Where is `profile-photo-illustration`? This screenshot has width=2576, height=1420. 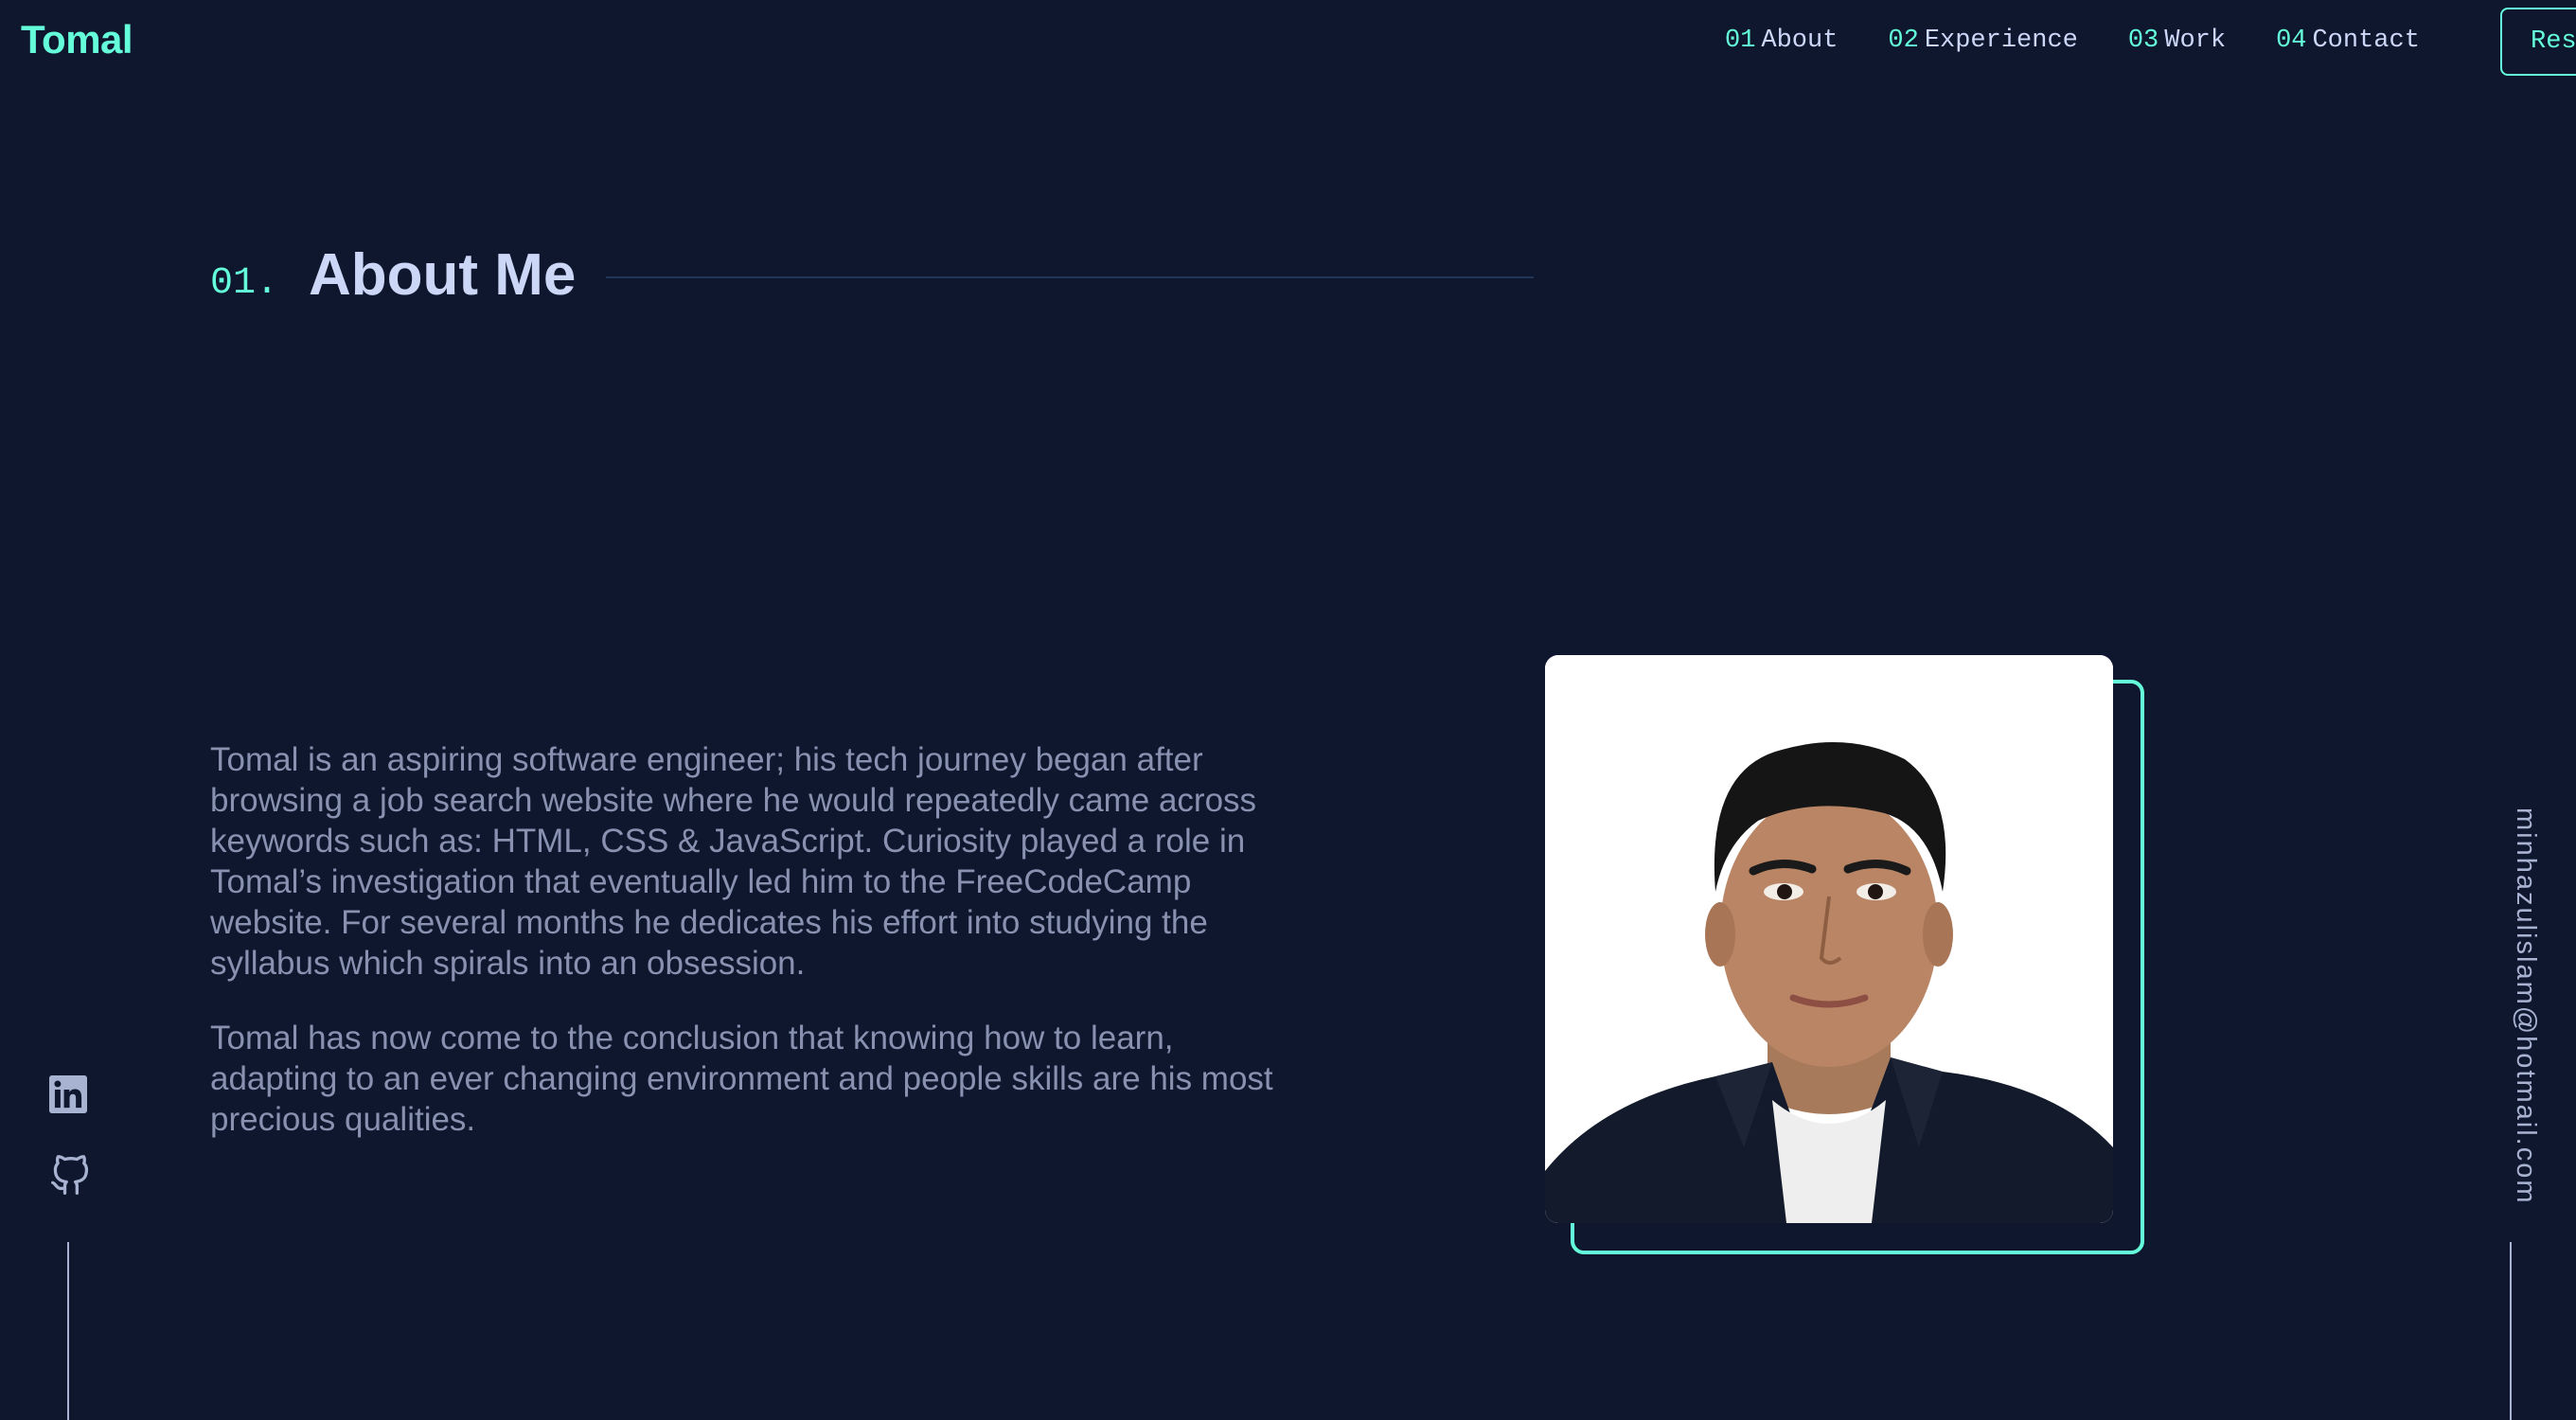
profile-photo-illustration is located at coordinates (1829, 939).